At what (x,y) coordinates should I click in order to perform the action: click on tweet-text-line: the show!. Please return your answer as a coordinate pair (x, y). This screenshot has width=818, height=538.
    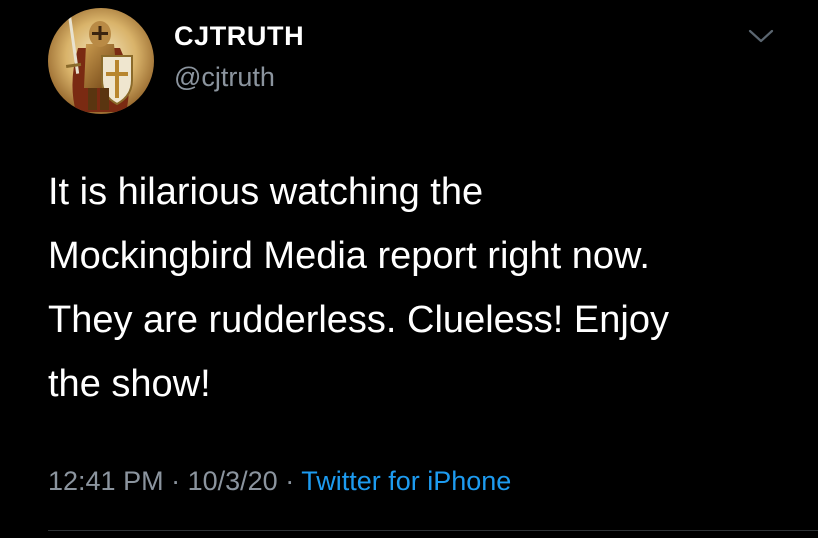
    Looking at the image, I should click on (129, 384).